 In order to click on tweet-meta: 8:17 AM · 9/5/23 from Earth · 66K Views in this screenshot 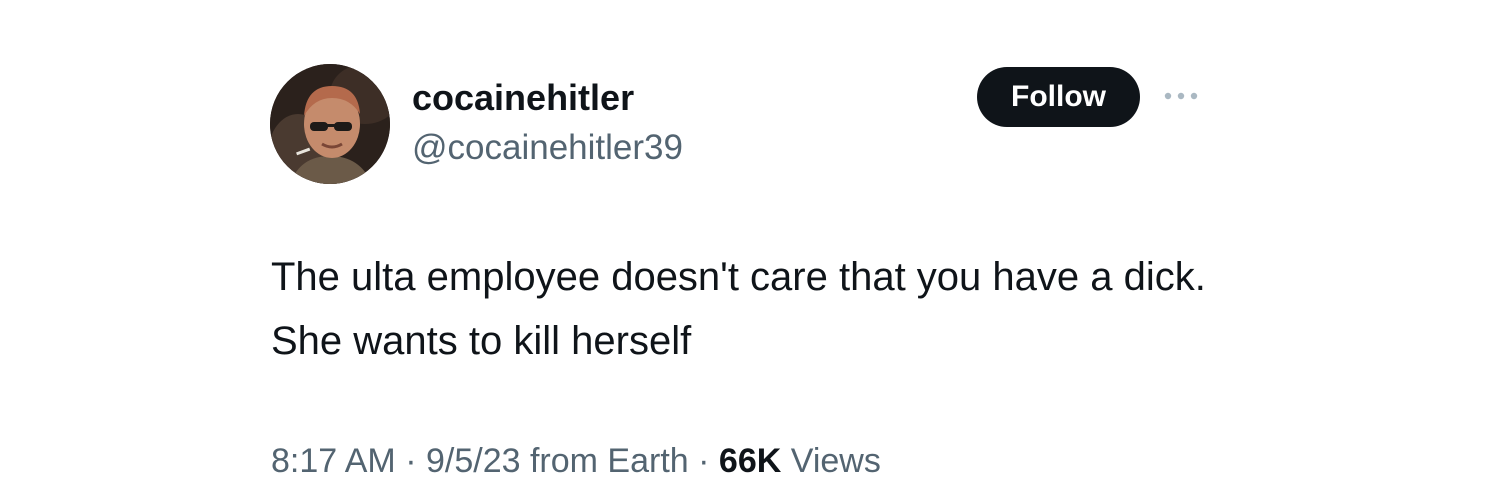, I will do `click(576, 461)`.